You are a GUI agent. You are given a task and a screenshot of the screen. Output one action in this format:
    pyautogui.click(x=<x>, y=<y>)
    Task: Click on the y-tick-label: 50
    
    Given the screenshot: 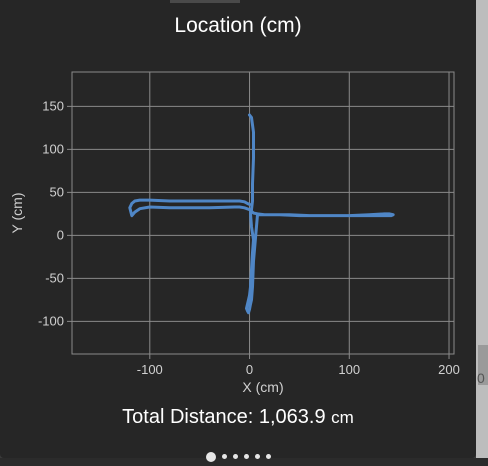 What is the action you would take?
    pyautogui.click(x=57, y=191)
    